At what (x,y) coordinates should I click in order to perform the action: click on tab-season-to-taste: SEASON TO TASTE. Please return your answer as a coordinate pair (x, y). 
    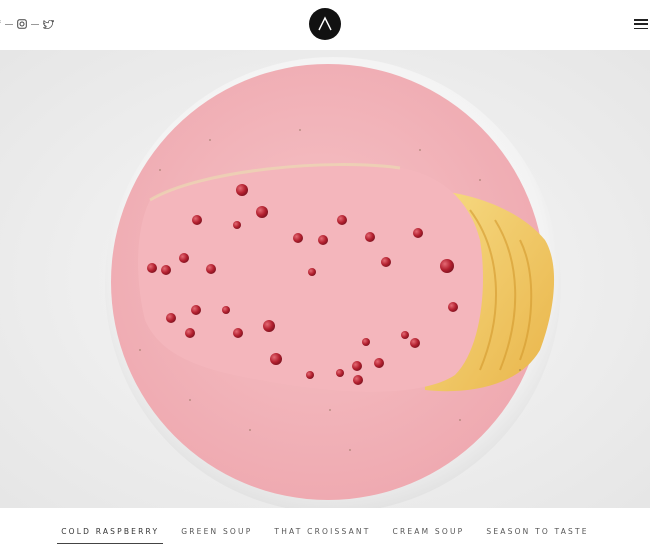
    Looking at the image, I should click on (537, 532).